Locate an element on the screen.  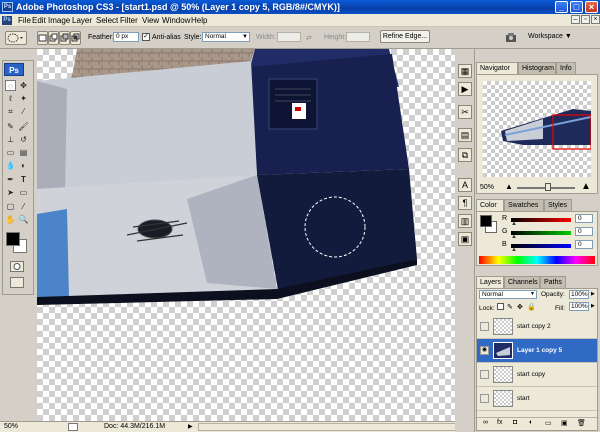
status-arrow-icon: ▶ is located at coordinates (190, 427).